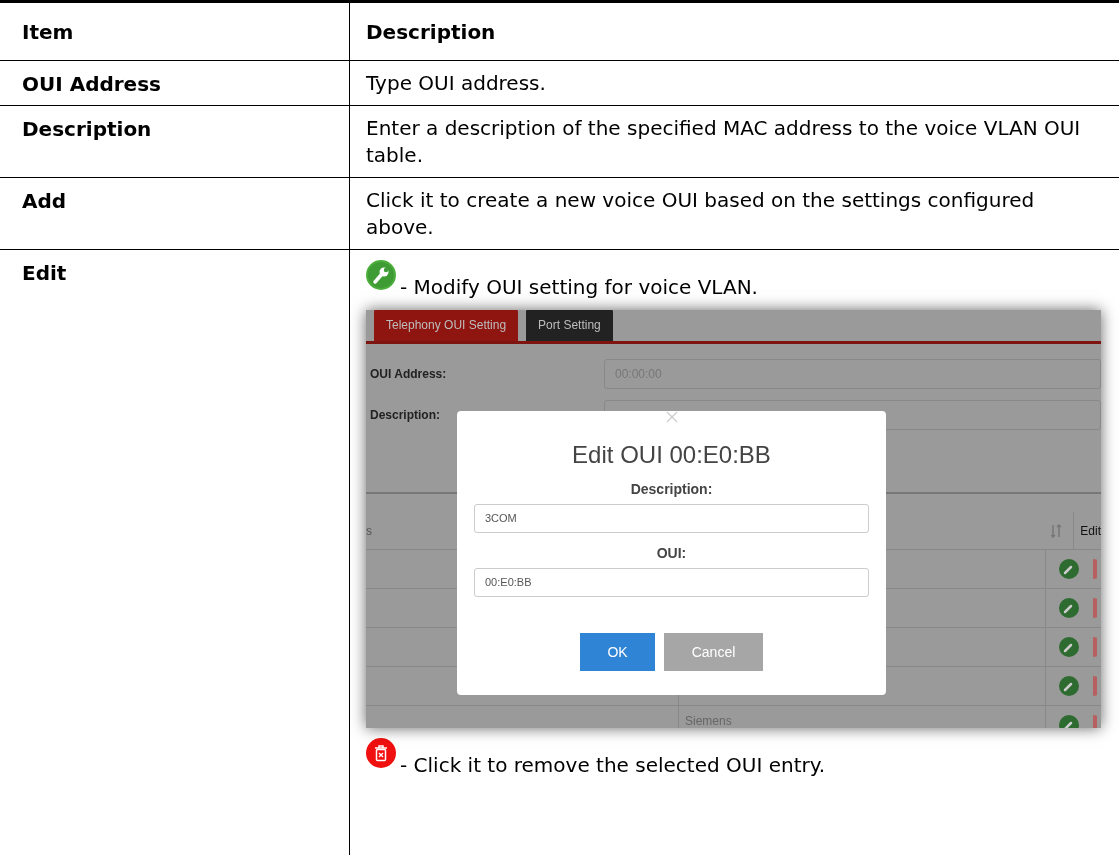  Describe the element at coordinates (87, 129) in the screenshot. I see `item-label: Description` at that location.